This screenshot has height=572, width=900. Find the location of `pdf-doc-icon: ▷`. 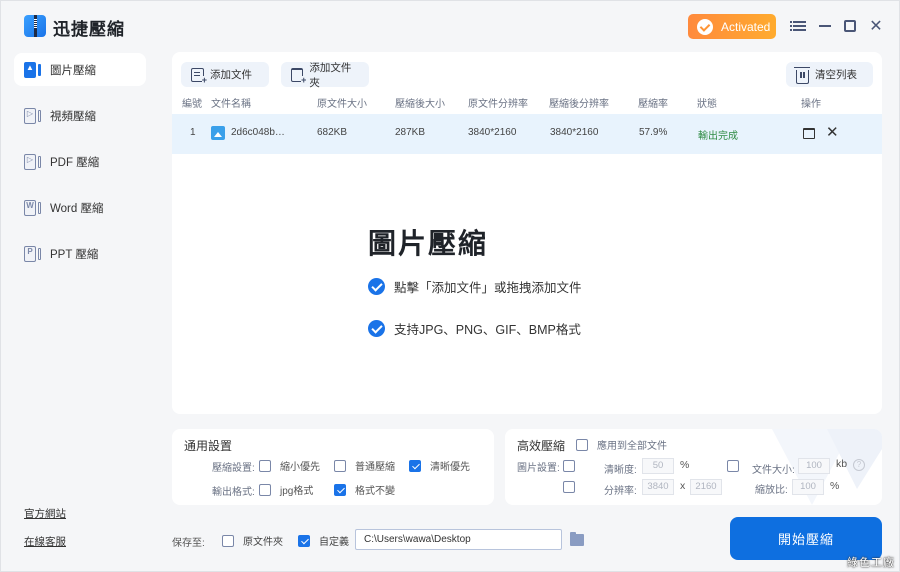

pdf-doc-icon: ▷ is located at coordinates (33, 161).